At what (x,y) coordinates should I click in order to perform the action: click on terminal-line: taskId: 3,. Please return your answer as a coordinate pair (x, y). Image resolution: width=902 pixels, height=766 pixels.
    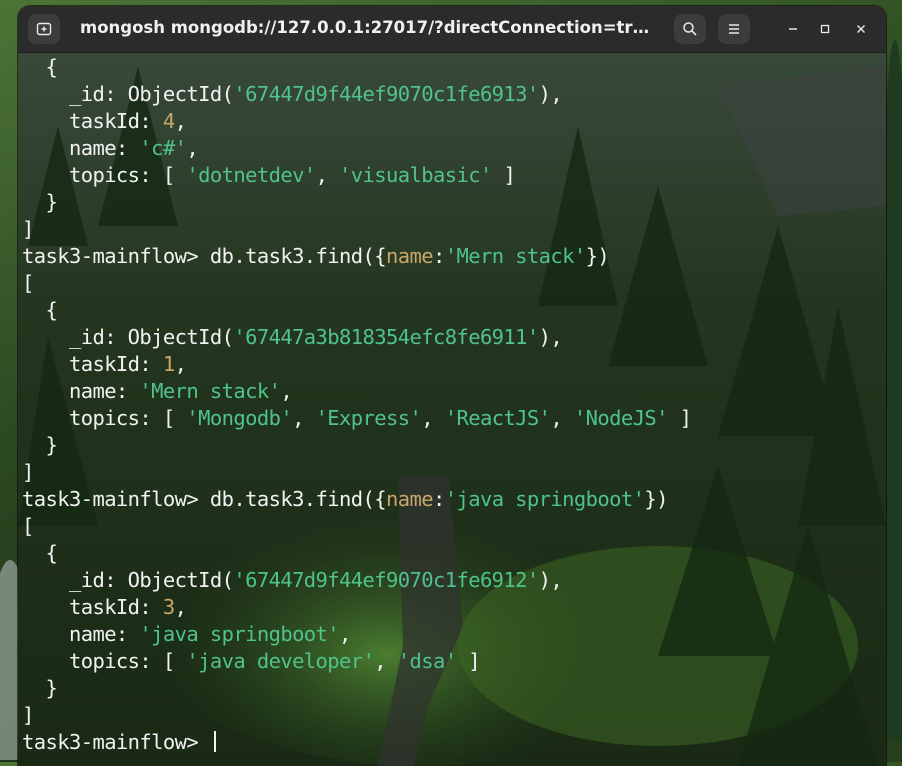
    Looking at the image, I should click on (452, 607).